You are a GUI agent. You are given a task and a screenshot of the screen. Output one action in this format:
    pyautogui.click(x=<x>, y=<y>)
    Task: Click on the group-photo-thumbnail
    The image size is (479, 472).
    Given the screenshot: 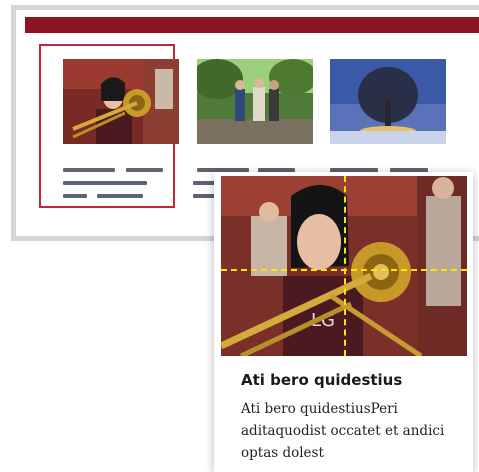 What is the action you would take?
    pyautogui.click(x=255, y=101)
    